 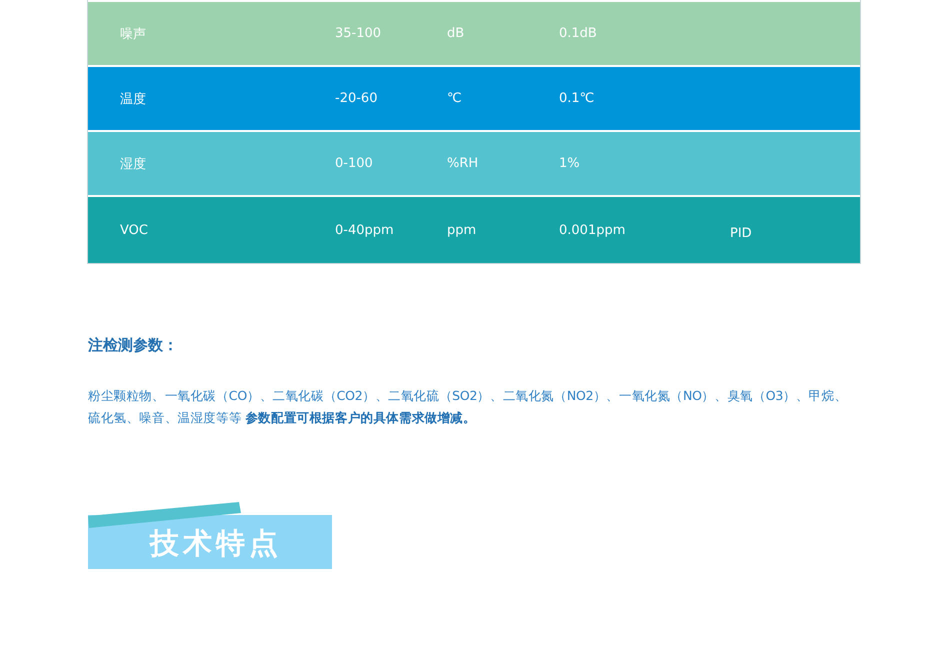 I want to click on table-cell-text: ℃, so click(x=455, y=98).